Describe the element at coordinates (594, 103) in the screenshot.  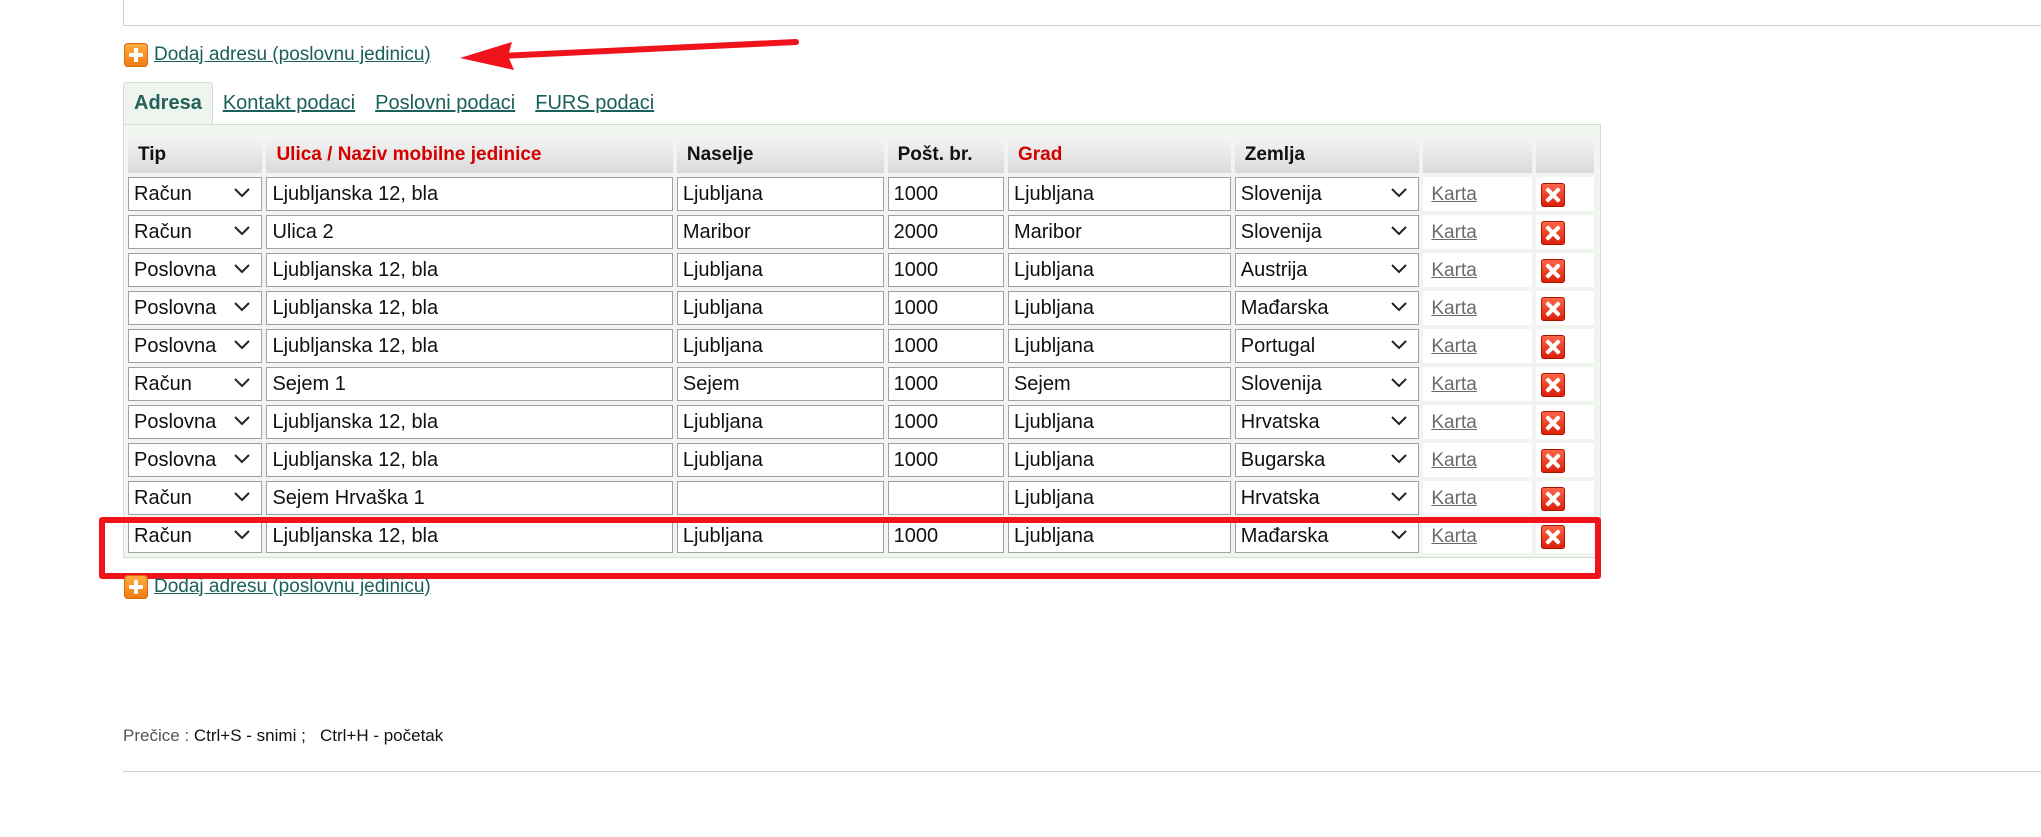
I see `tab-furs-podaci: FURS podaci` at that location.